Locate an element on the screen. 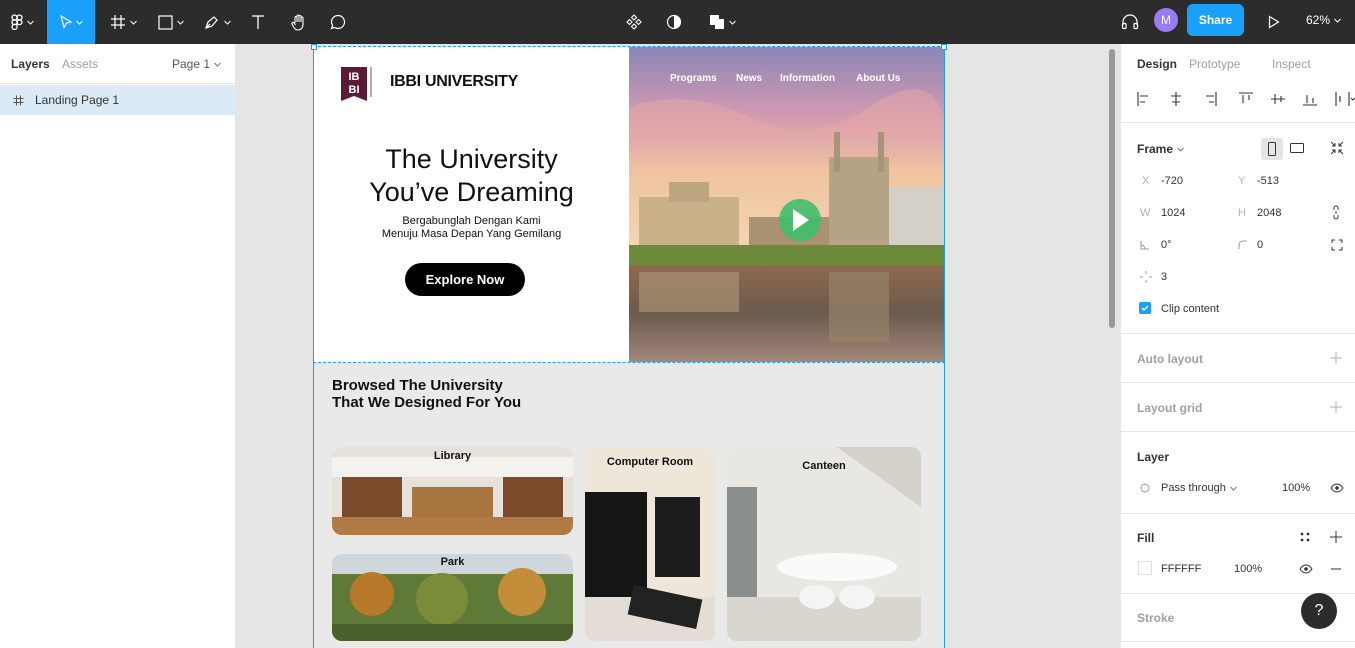  canvas-scrollbar is located at coordinates (1112, 188).